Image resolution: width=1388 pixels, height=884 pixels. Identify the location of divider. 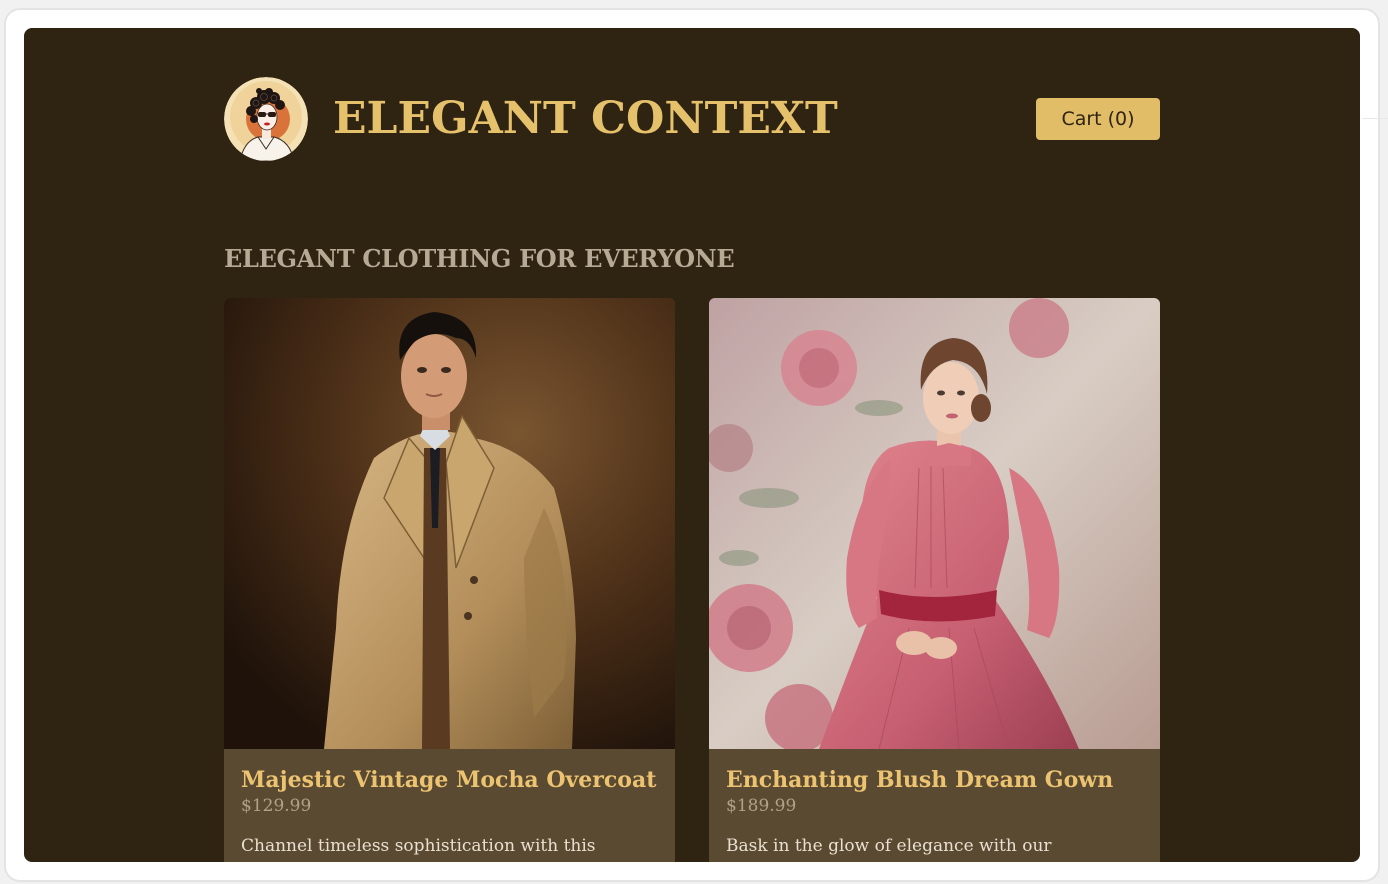
(1375, 118).